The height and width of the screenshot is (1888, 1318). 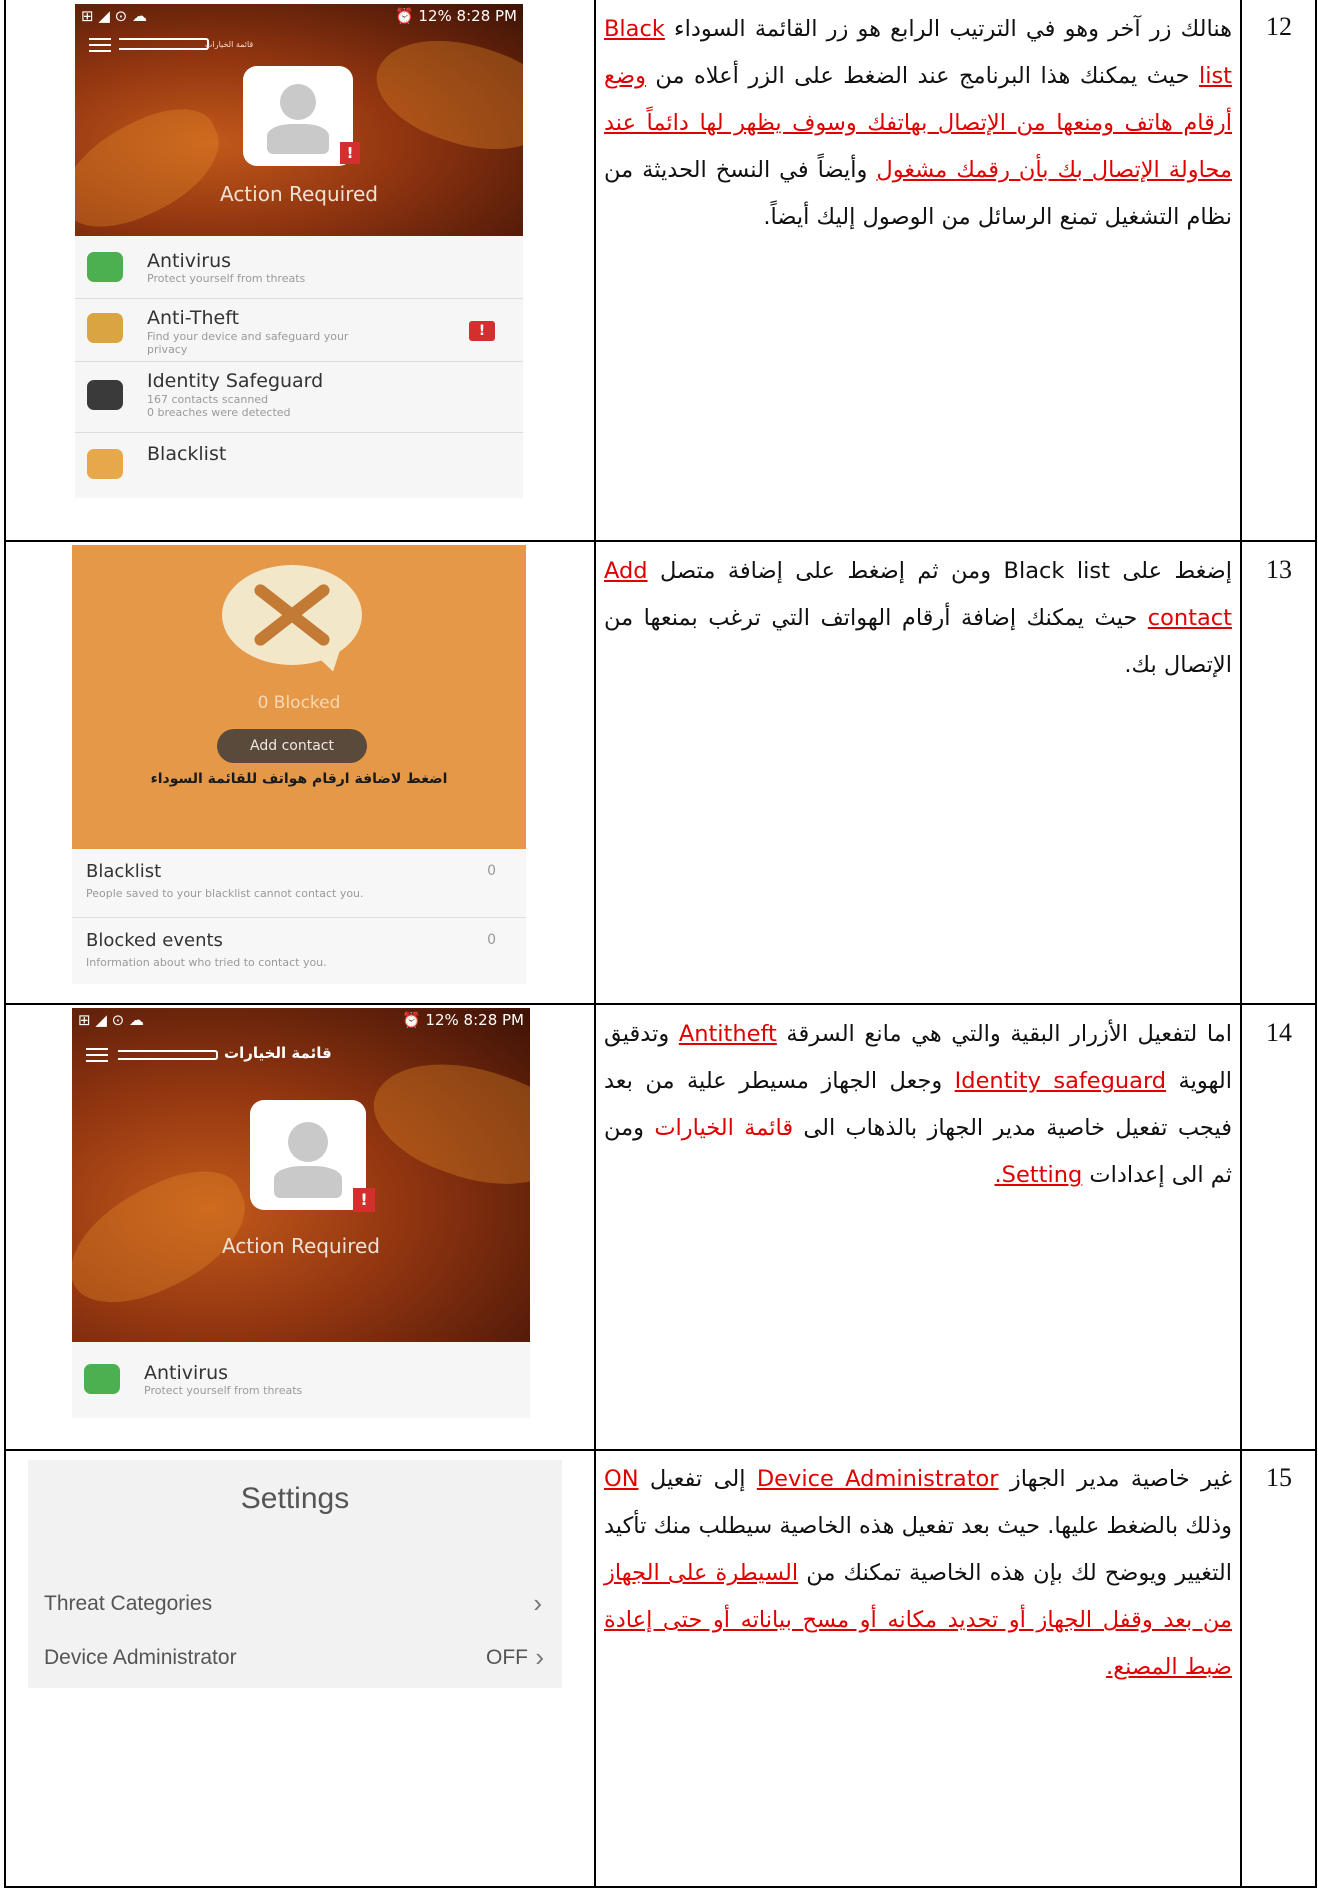 What do you see at coordinates (295, 1606) in the screenshot?
I see `settings-item-threat-categories: Threat Categories ›` at bounding box center [295, 1606].